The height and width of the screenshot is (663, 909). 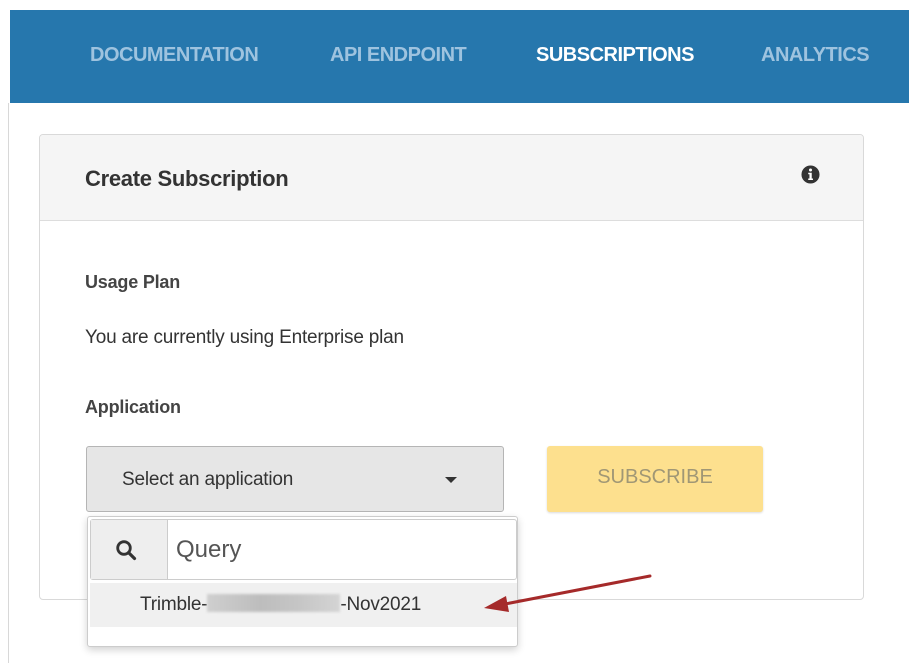 What do you see at coordinates (133, 407) in the screenshot?
I see `application-label: Application` at bounding box center [133, 407].